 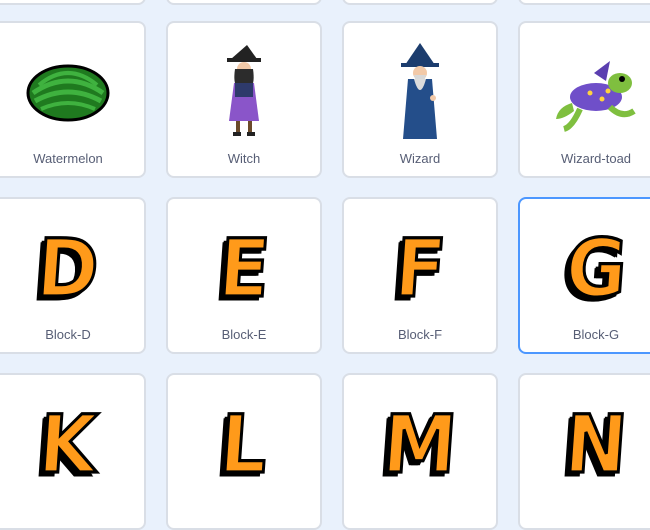 I want to click on block-l-icon: L, so click(x=244, y=445).